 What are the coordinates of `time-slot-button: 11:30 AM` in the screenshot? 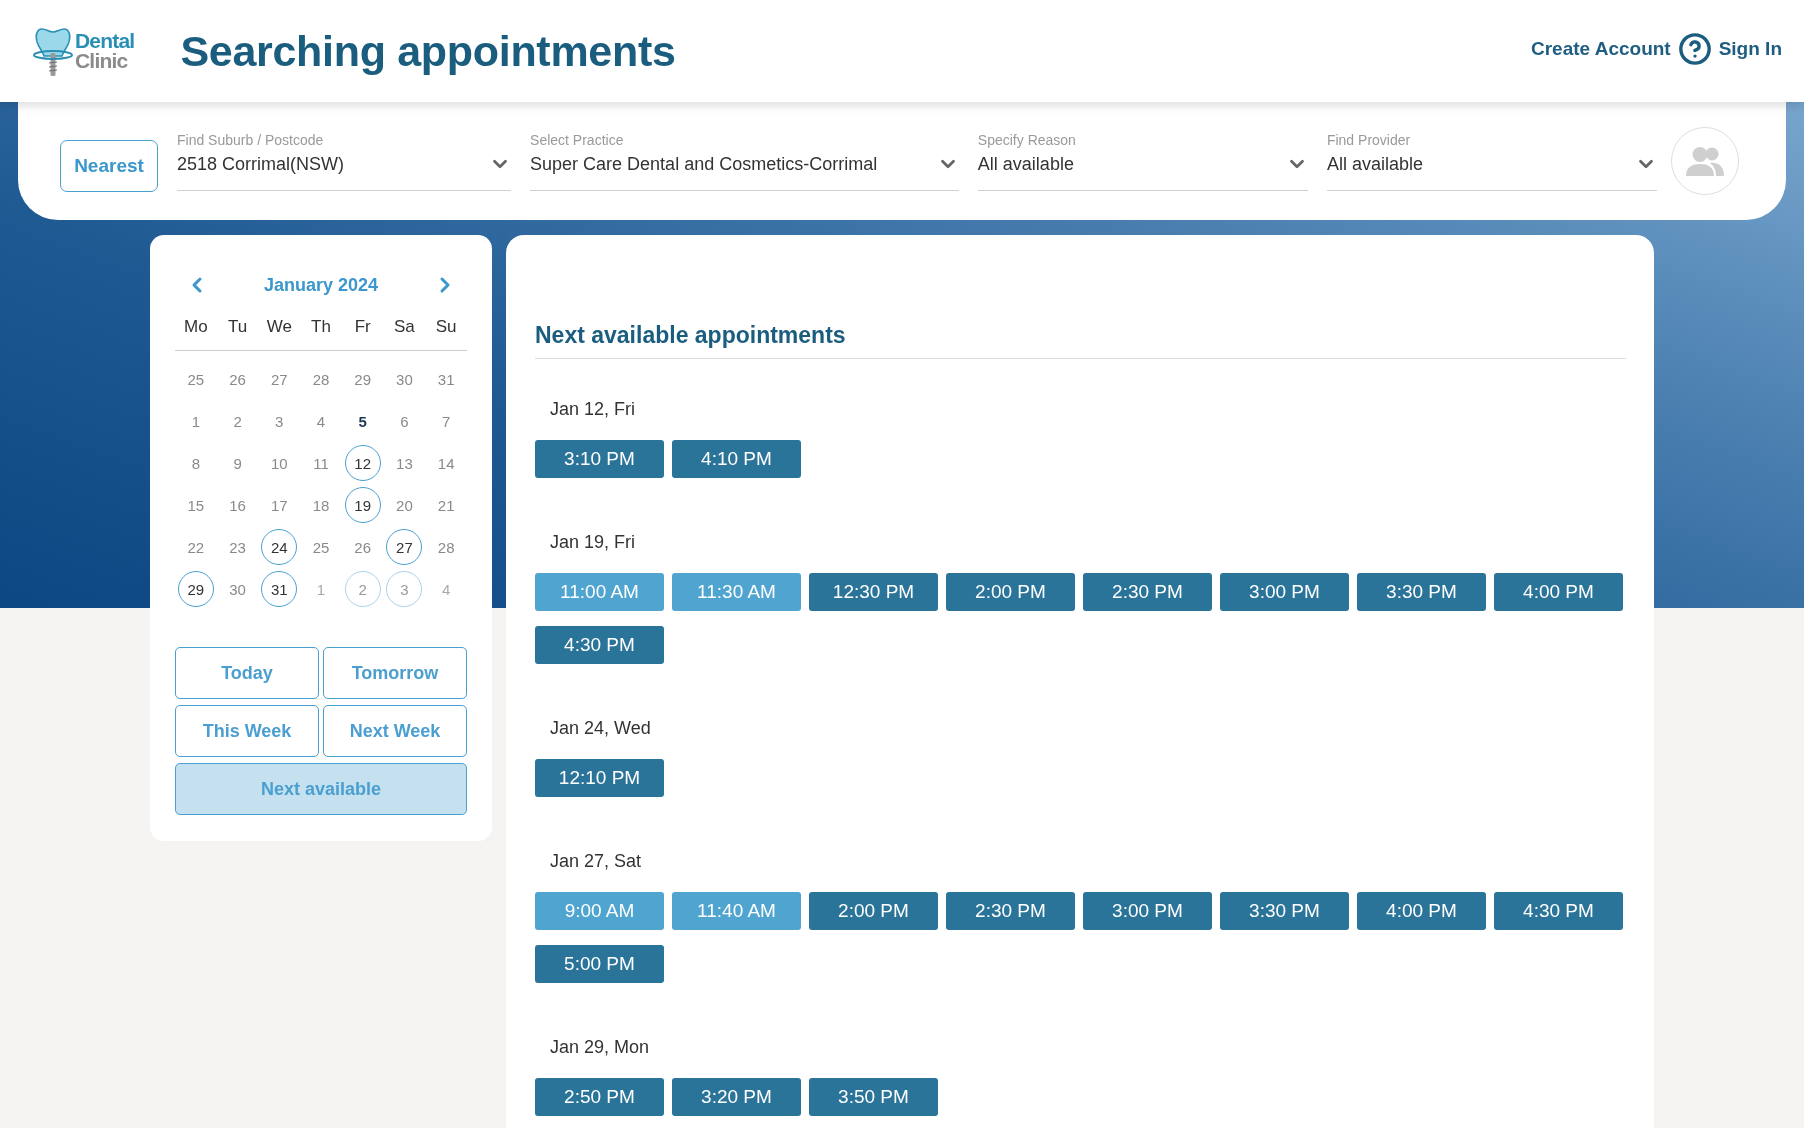 It's located at (736, 592).